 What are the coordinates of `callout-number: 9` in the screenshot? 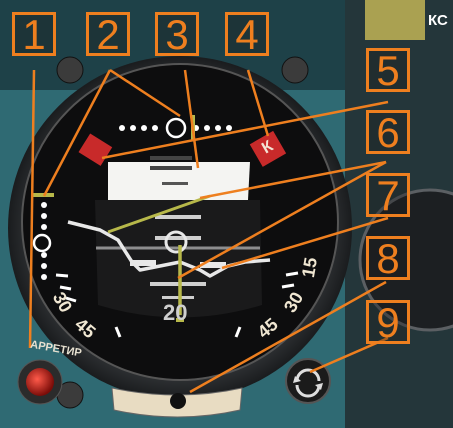 It's located at (388, 322).